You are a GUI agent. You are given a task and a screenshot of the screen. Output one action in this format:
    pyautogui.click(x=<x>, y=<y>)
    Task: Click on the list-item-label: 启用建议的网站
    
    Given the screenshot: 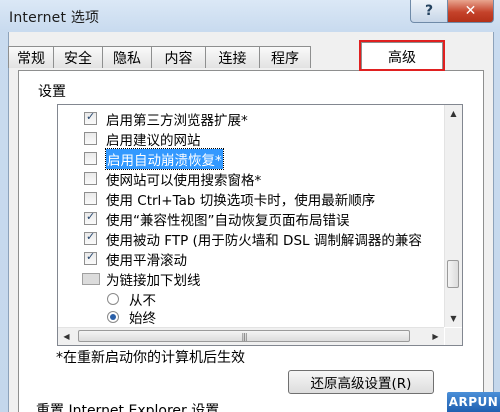 What is the action you would take?
    pyautogui.click(x=153, y=140)
    